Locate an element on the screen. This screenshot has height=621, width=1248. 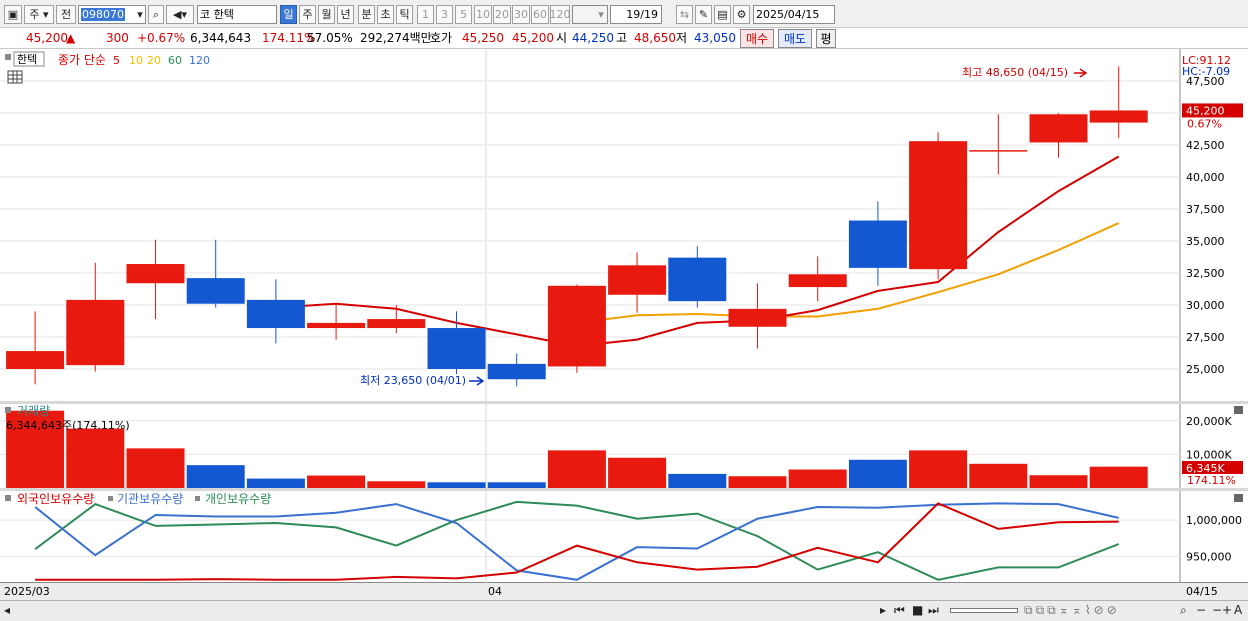
holding-tick-label: 950,000 is located at coordinates (1209, 557).